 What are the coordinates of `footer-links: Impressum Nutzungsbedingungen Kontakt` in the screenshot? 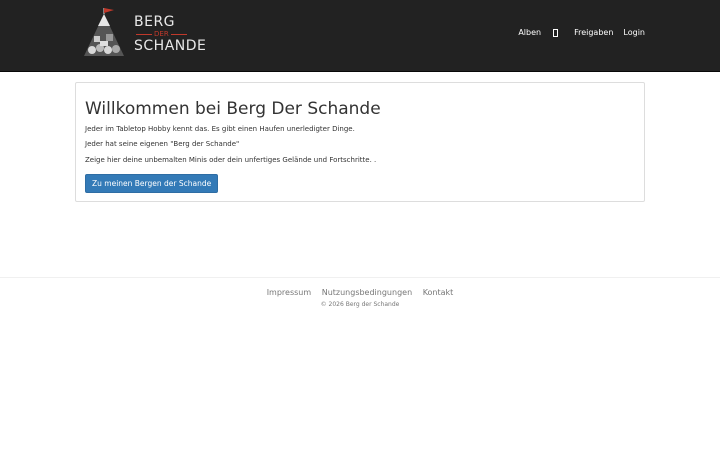 It's located at (360, 292).